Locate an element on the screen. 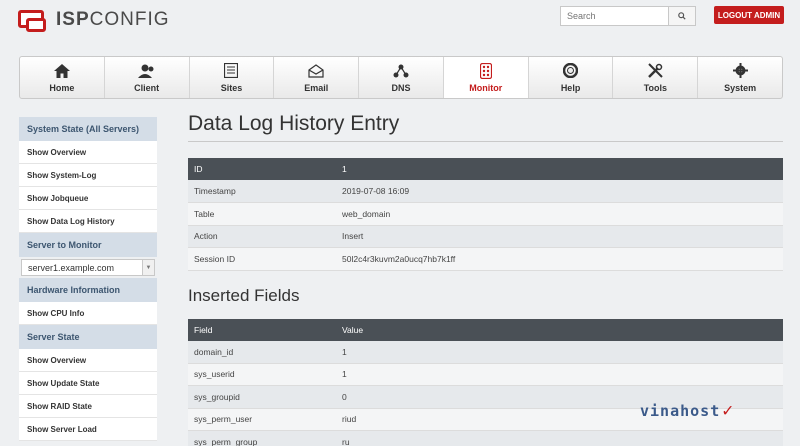 Image resolution: width=800 pixels, height=446 pixels. table-cell: domain_id is located at coordinates (262, 352).